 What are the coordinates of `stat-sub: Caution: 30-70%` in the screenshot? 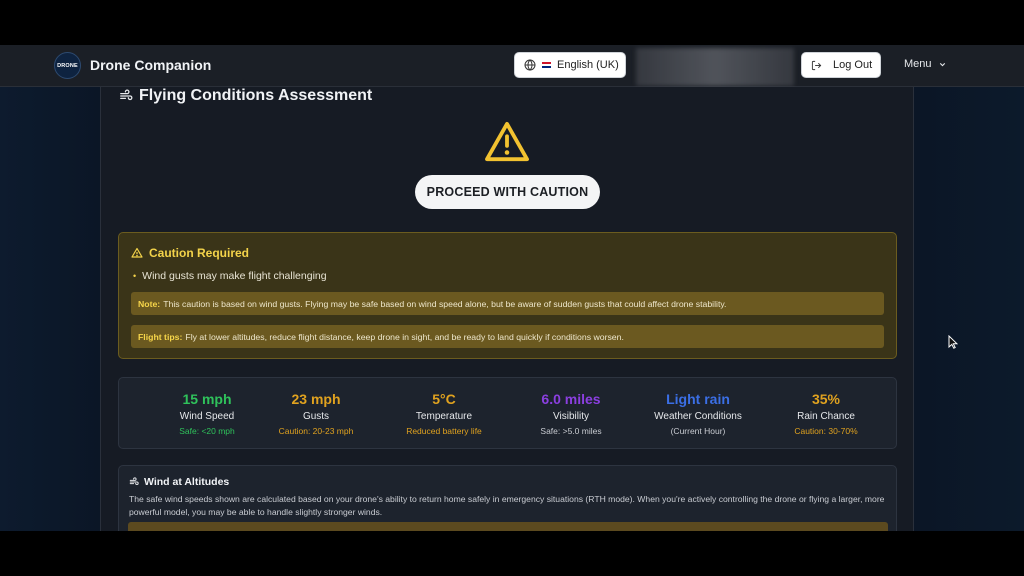 It's located at (826, 431).